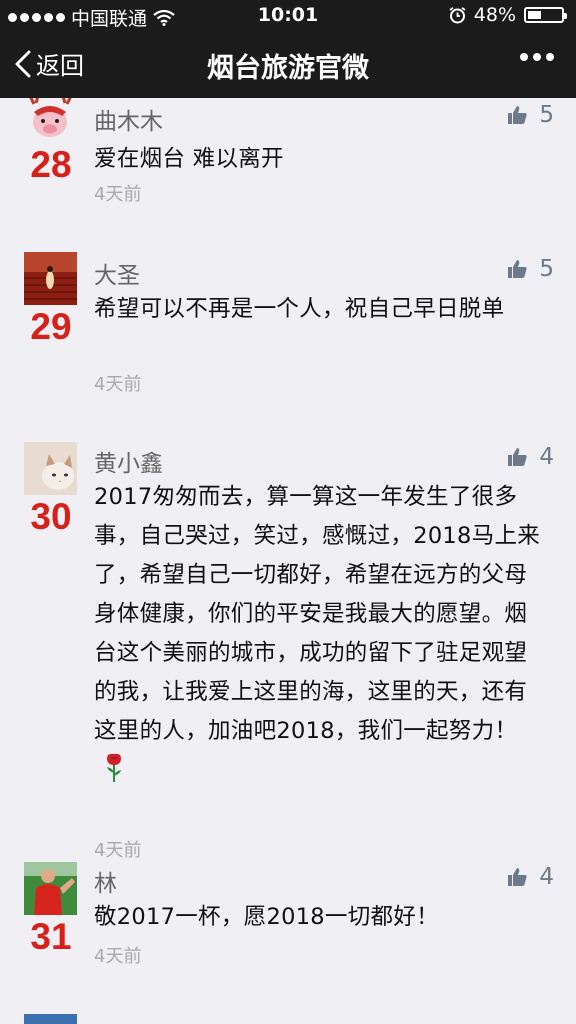 This screenshot has height=1024, width=576. What do you see at coordinates (128, 122) in the screenshot?
I see `commenter-name: 曲木木` at bounding box center [128, 122].